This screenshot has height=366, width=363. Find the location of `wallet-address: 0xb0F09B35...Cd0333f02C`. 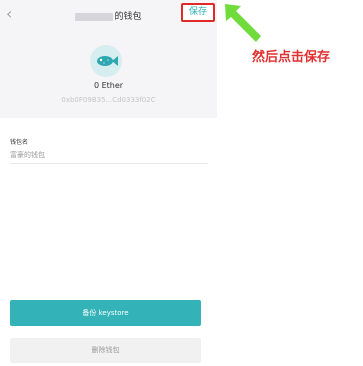

wallet-address: 0xb0F09B35...Cd0333f02C is located at coordinates (108, 100).